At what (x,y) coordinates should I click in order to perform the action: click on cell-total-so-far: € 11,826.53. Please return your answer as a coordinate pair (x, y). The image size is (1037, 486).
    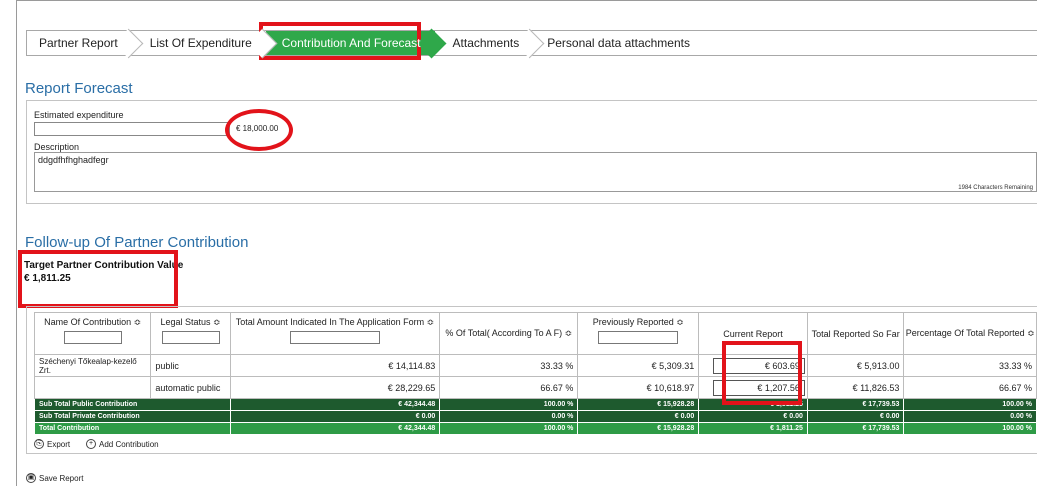
    Looking at the image, I should click on (855, 387).